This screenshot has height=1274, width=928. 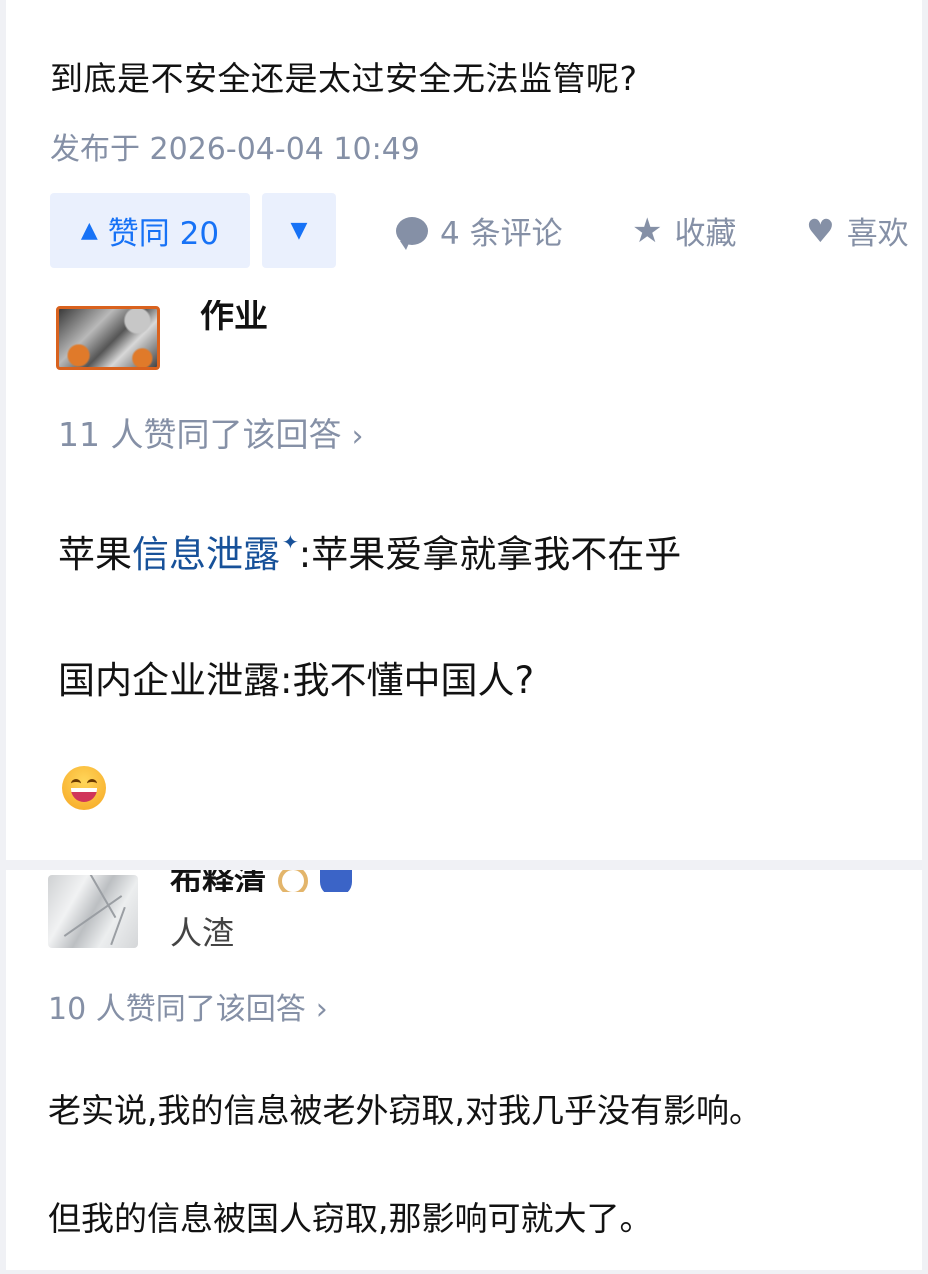 I want to click on comments-button: 4 条评论, so click(x=479, y=230).